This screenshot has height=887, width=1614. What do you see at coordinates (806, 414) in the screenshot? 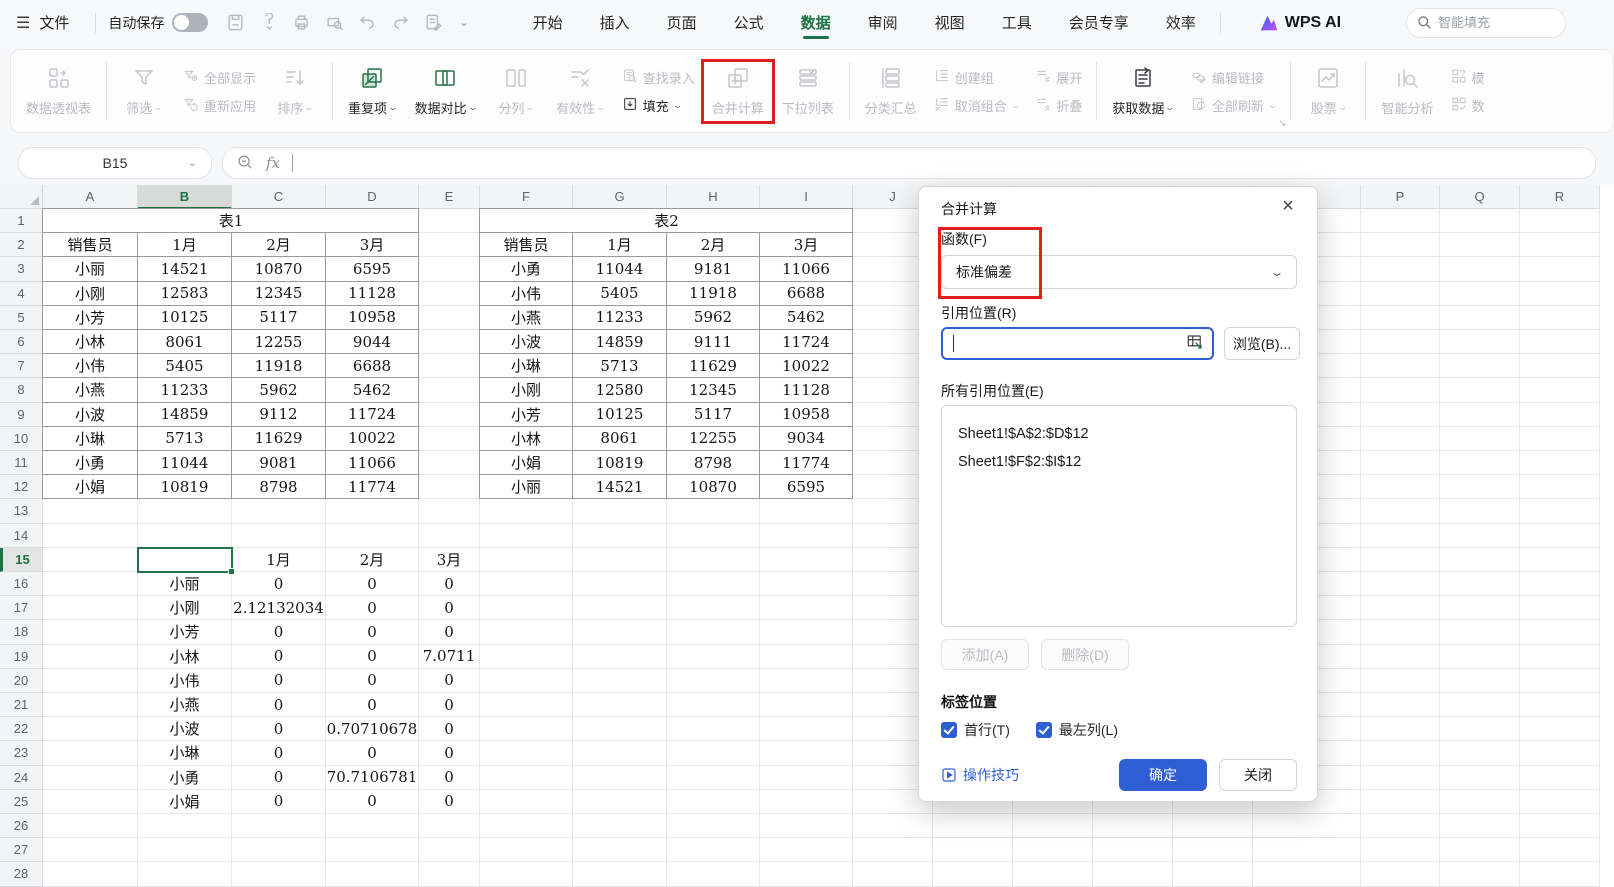
I see `cell-I9: 10958` at bounding box center [806, 414].